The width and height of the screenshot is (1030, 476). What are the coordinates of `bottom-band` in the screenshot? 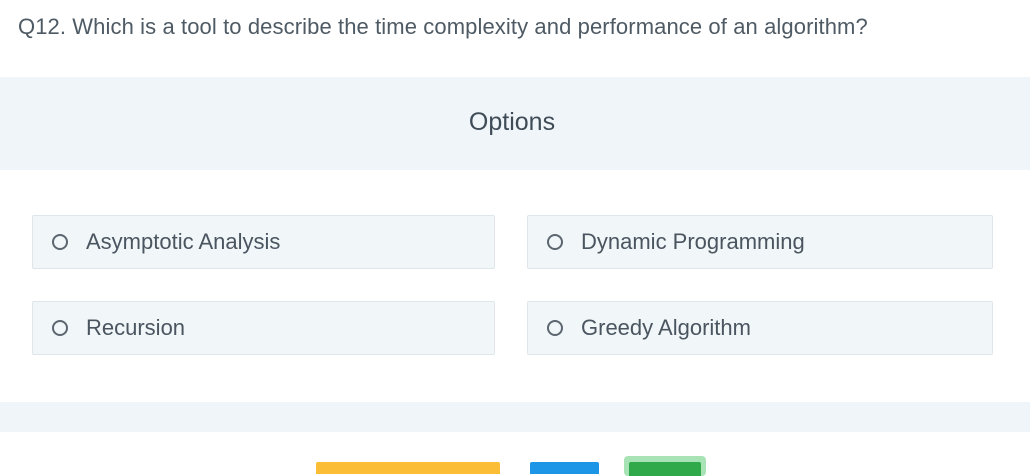 It's located at (515, 417).